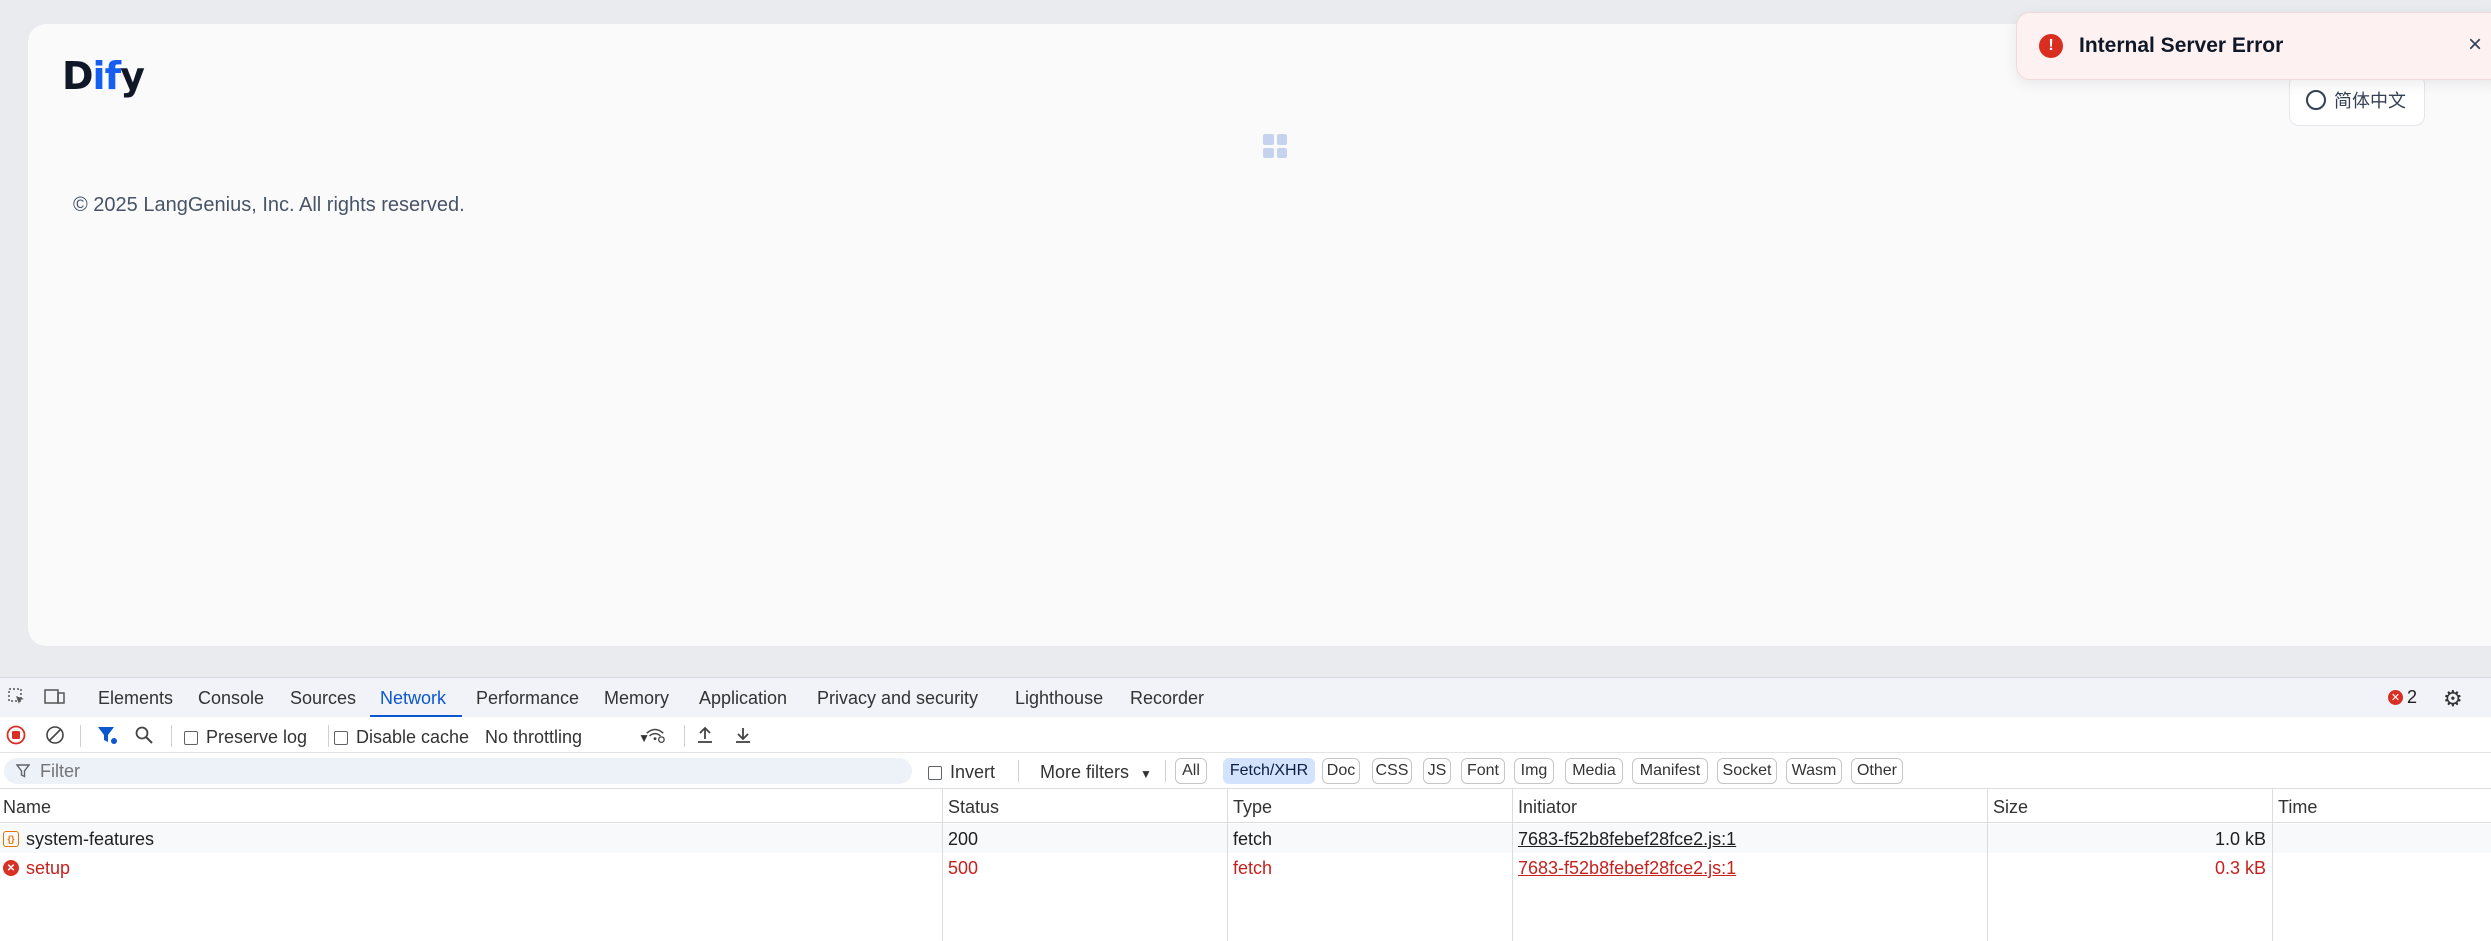  I want to click on request-status: 500, so click(963, 868).